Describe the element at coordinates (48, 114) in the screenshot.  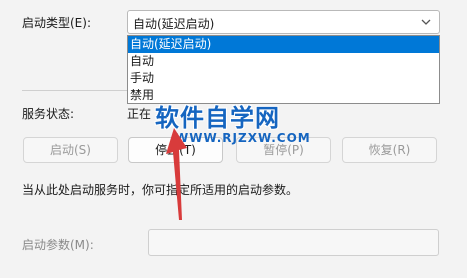
I see `service-status-label: 服务状态:` at that location.